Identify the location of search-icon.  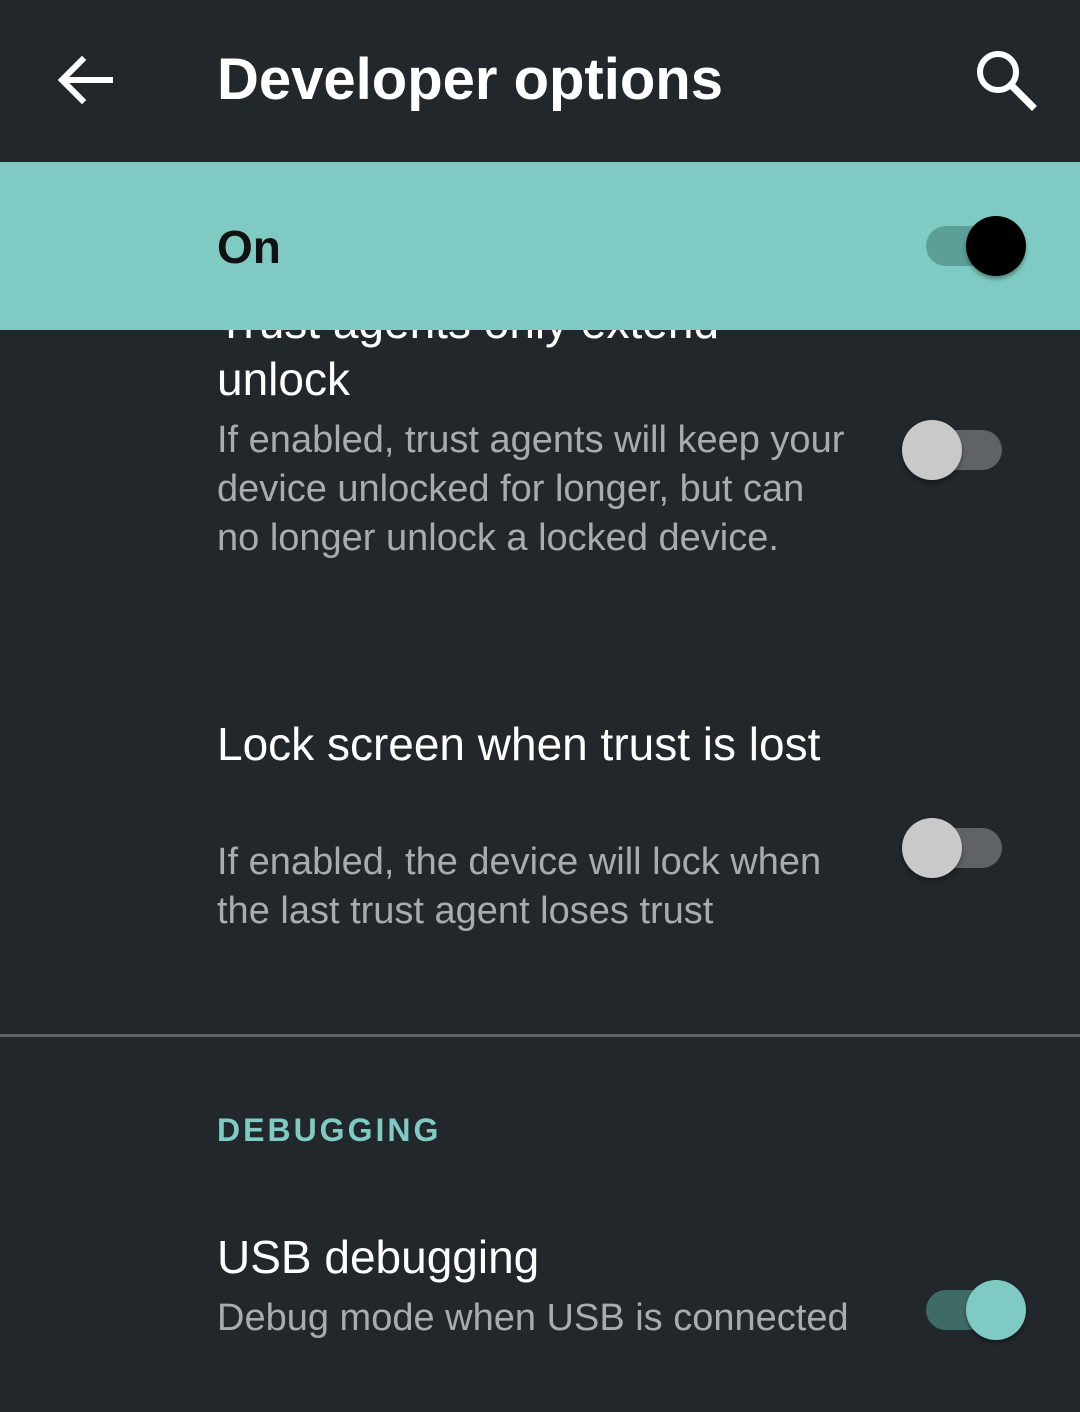
(1006, 80).